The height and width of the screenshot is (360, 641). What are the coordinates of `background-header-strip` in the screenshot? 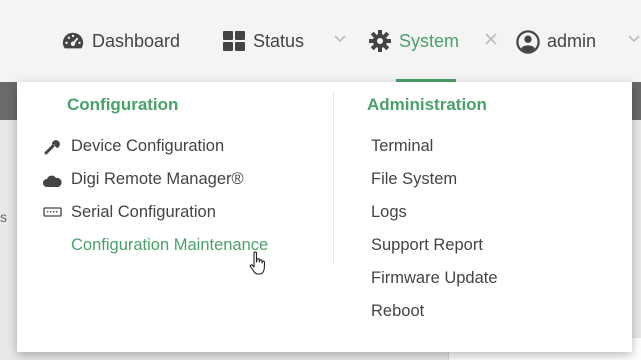 It's located at (8, 101).